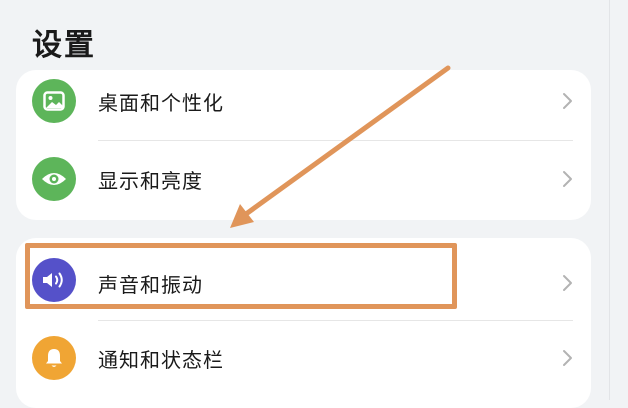  I want to click on page-title: 设置, so click(64, 45).